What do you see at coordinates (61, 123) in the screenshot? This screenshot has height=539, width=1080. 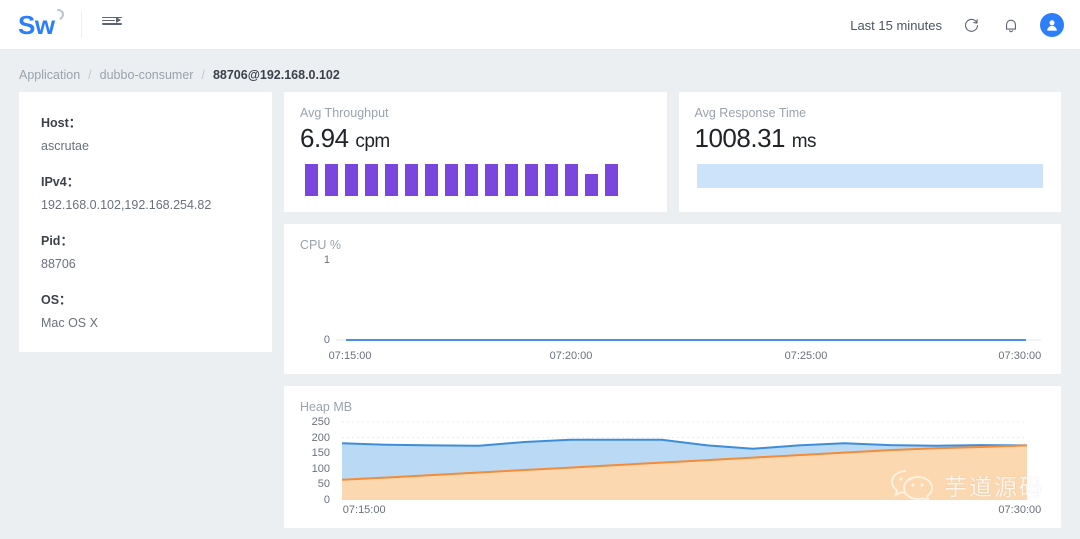 I see `info-label-host: Host：` at bounding box center [61, 123].